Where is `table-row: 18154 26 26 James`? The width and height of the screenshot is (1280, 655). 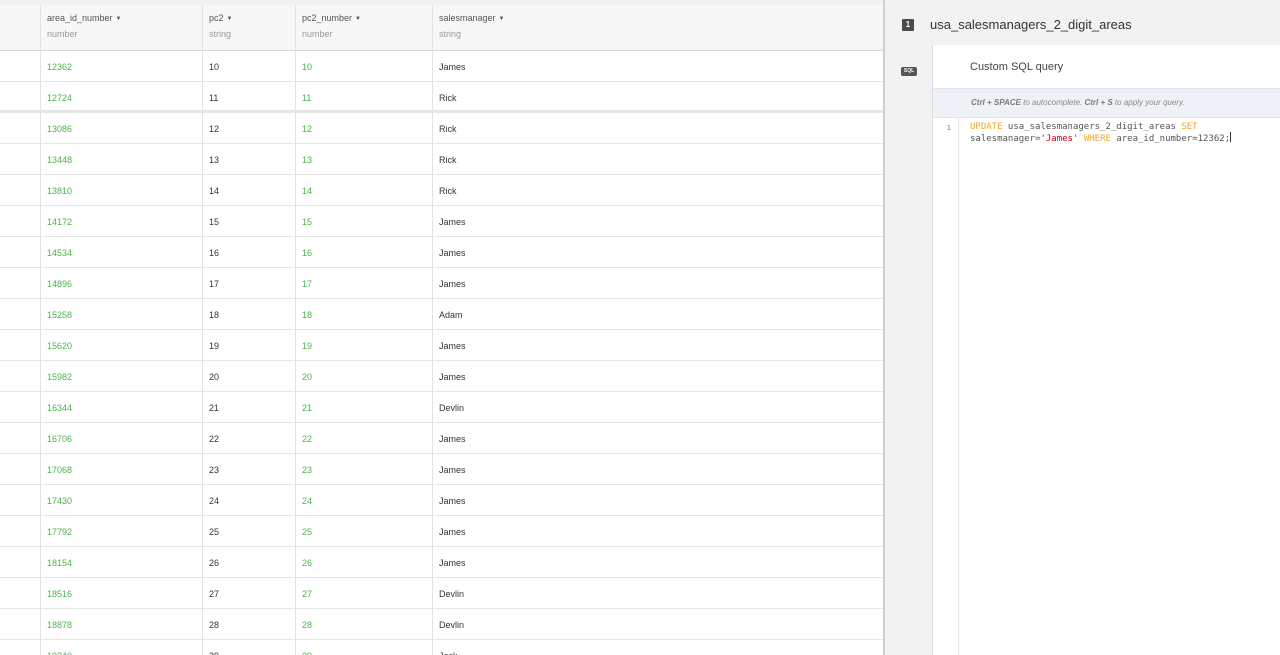
table-row: 18154 26 26 James is located at coordinates (441, 562).